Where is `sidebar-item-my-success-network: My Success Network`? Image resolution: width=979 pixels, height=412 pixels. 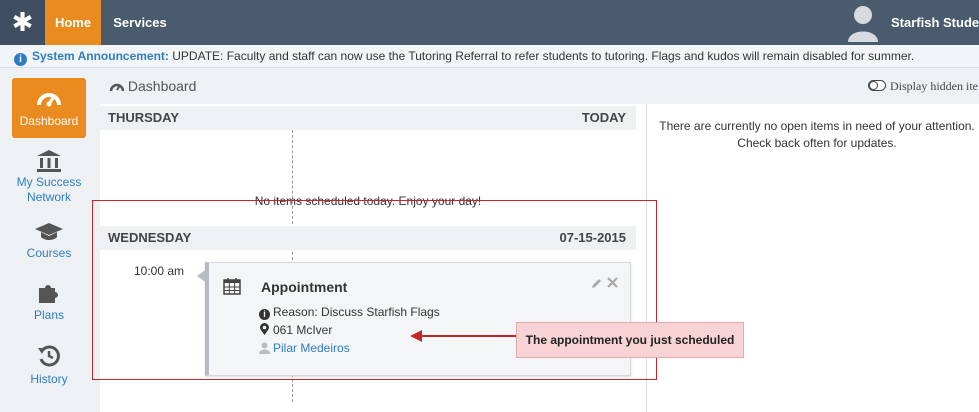 sidebar-item-my-success-network: My Success Network is located at coordinates (49, 176).